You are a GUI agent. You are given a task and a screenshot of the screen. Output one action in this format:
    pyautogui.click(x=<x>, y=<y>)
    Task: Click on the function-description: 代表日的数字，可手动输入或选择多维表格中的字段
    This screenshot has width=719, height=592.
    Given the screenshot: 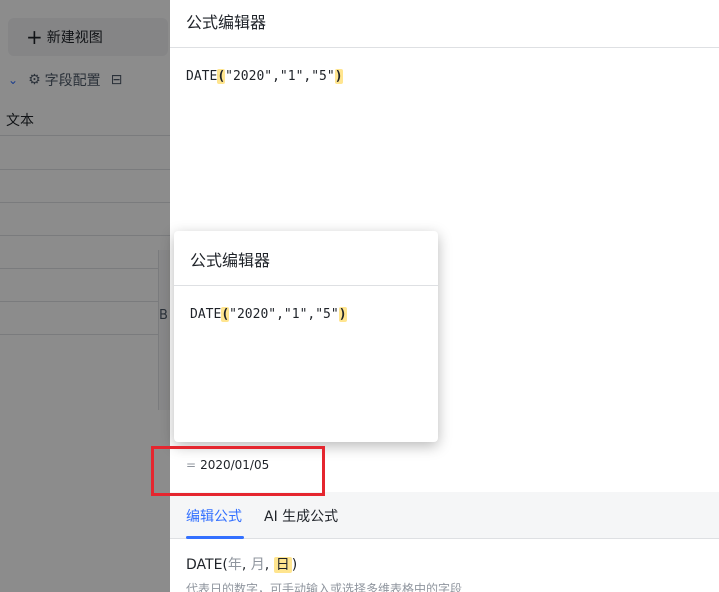 What is the action you would take?
    pyautogui.click(x=324, y=587)
    